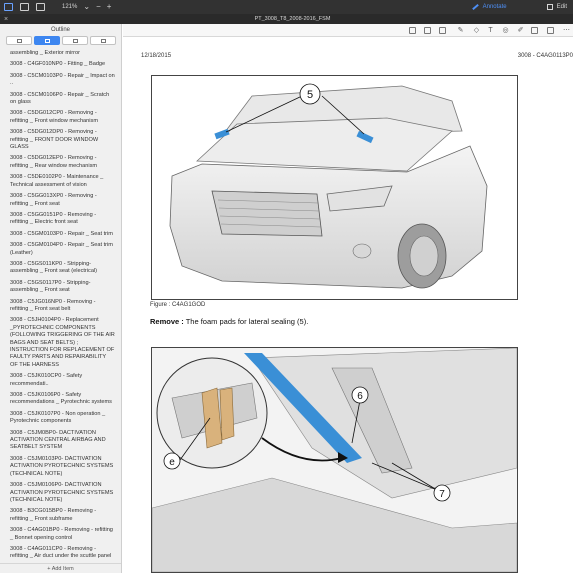  I want to click on add-item-button: + Add Item, so click(60, 568).